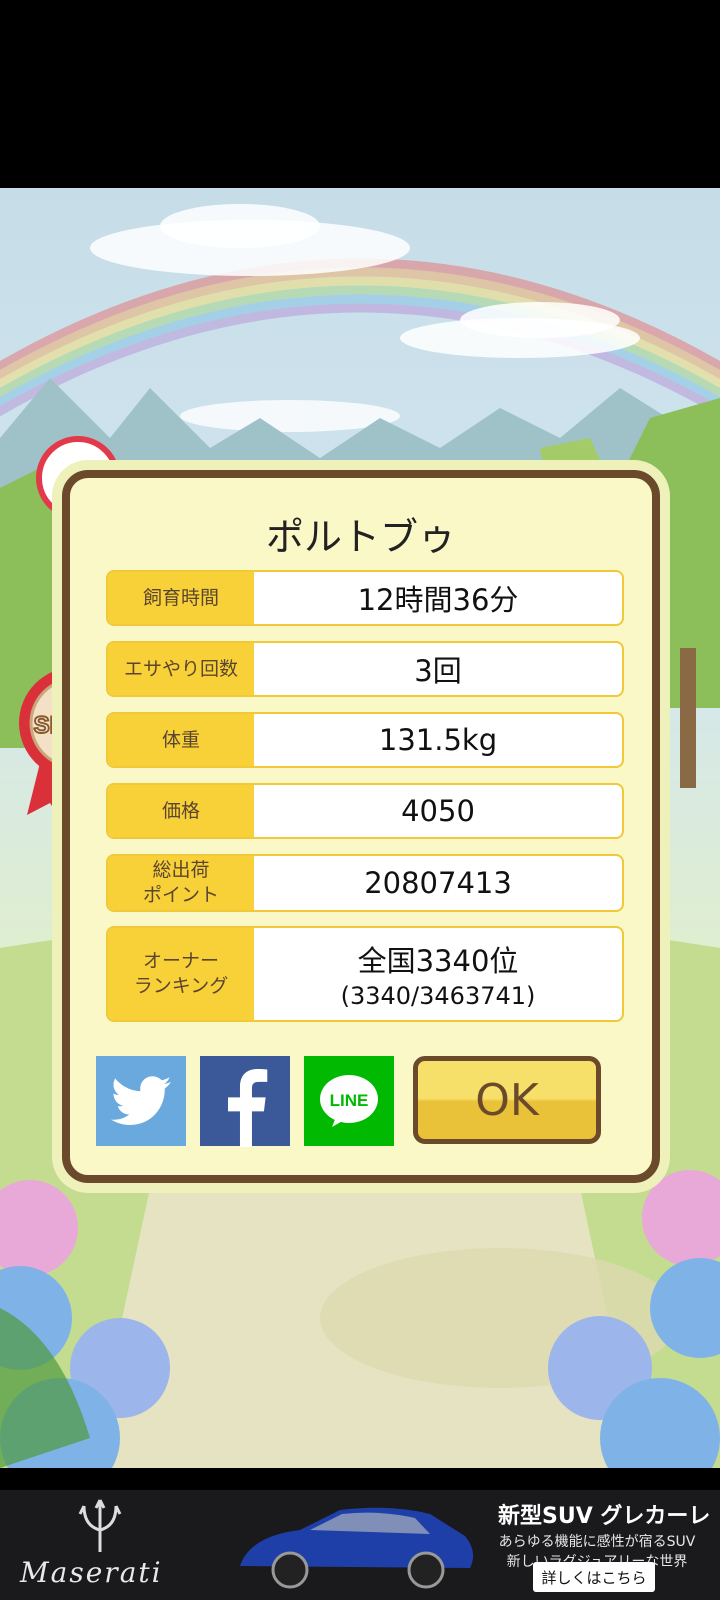 The width and height of the screenshot is (720, 1600). Describe the element at coordinates (181, 811) in the screenshot. I see `stat-label: 価格` at that location.